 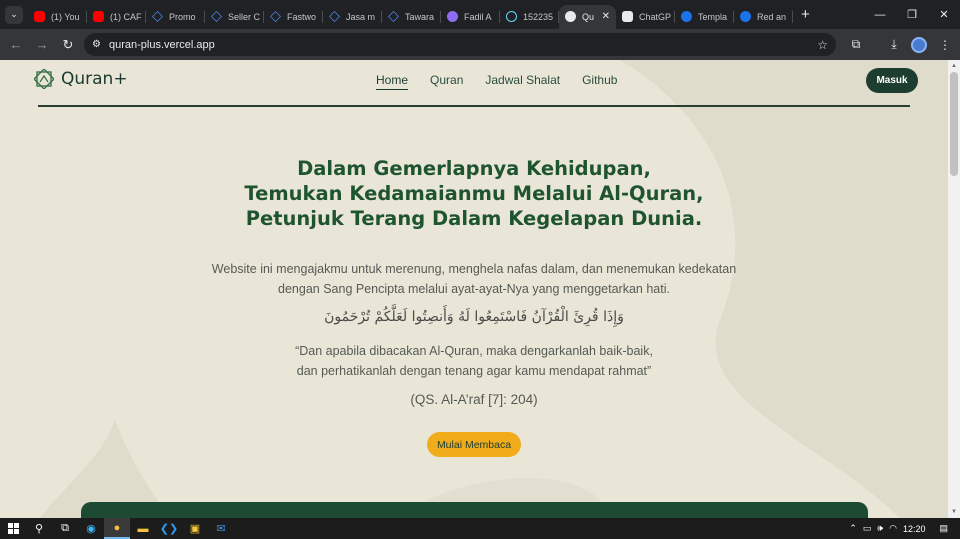 I want to click on browser-toolbar: ← → ↻ ⚙ quran-plus.vercel.app ☆, so click(x=480, y=44).